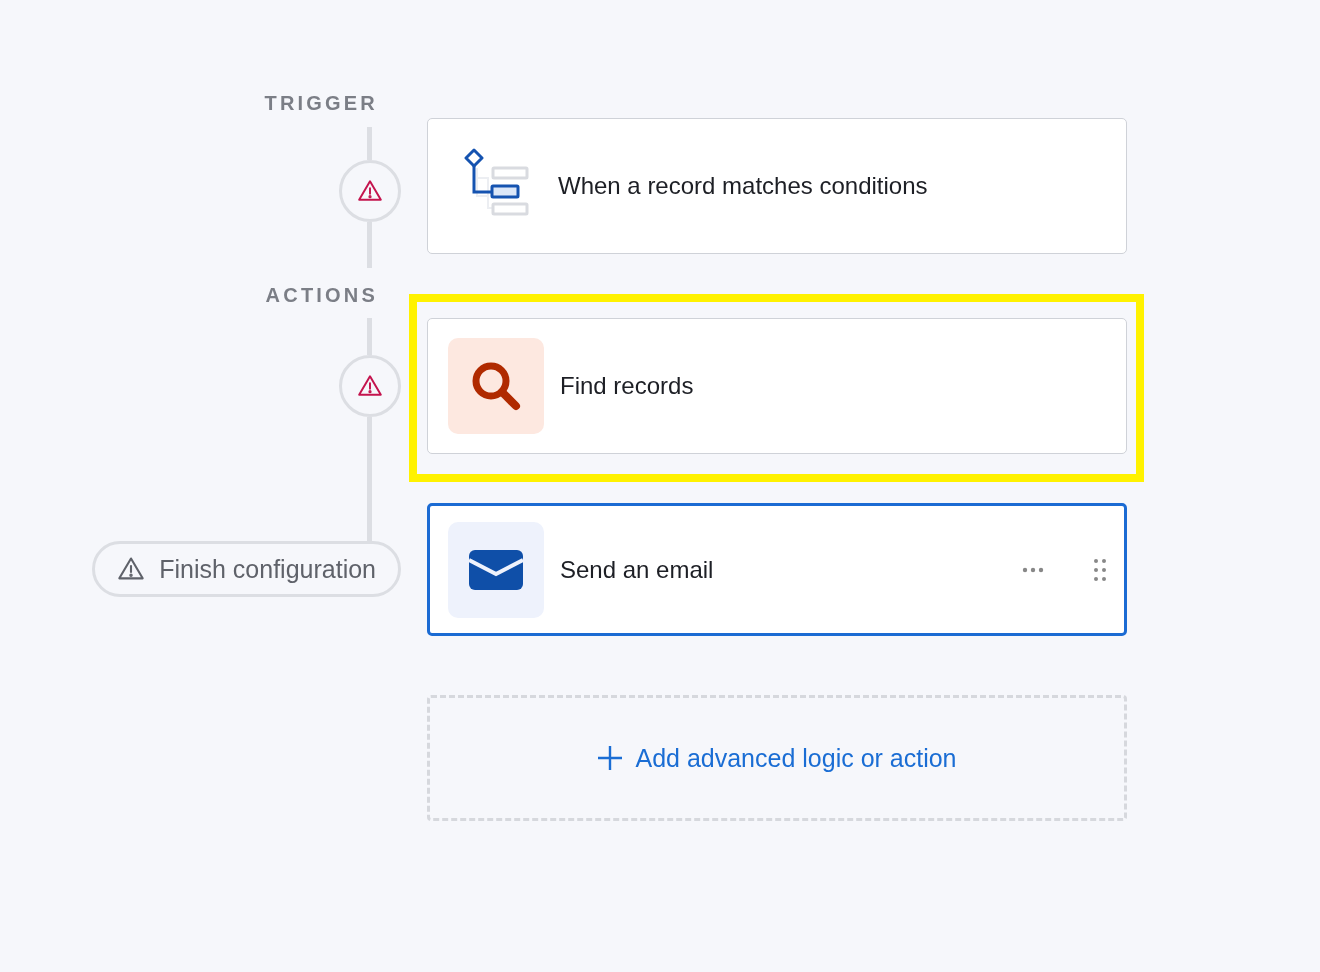  Describe the element at coordinates (1033, 569) in the screenshot. I see `more-icon` at that location.